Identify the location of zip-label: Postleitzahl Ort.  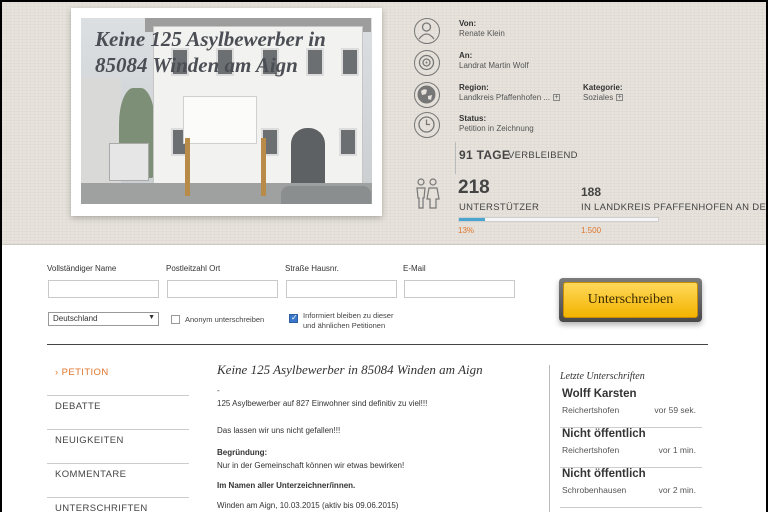
(193, 268).